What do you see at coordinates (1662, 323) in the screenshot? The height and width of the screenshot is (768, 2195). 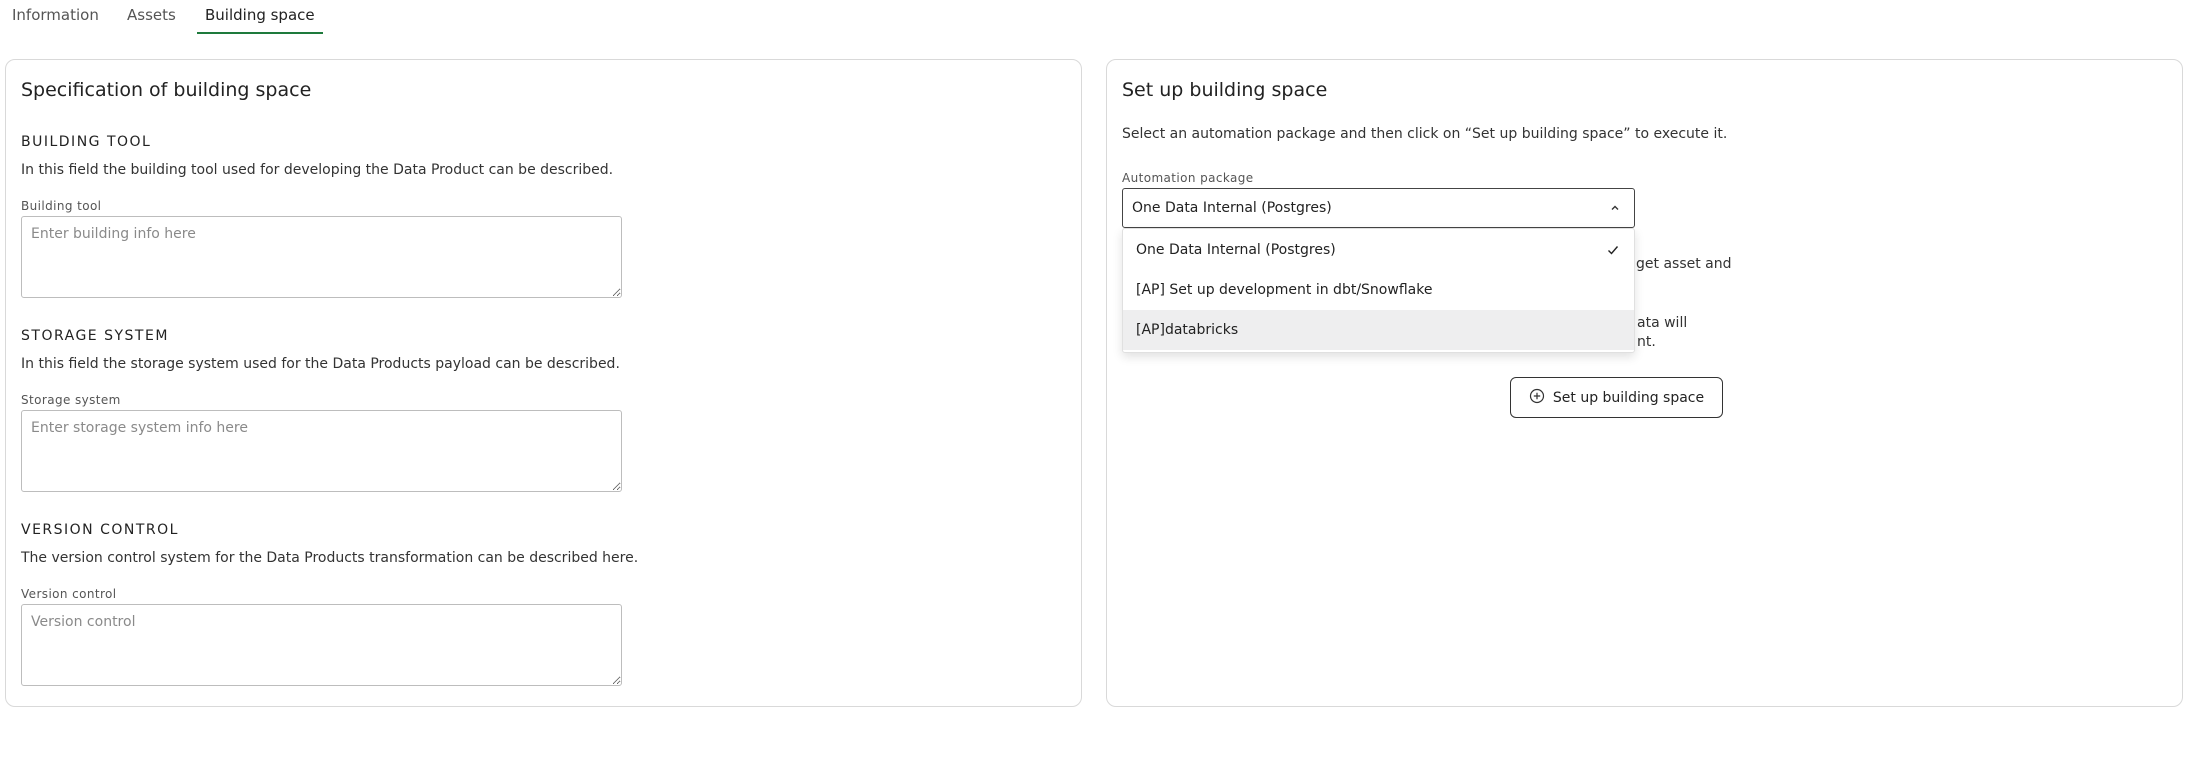 I see `info-text-partial-2: ata will` at bounding box center [1662, 323].